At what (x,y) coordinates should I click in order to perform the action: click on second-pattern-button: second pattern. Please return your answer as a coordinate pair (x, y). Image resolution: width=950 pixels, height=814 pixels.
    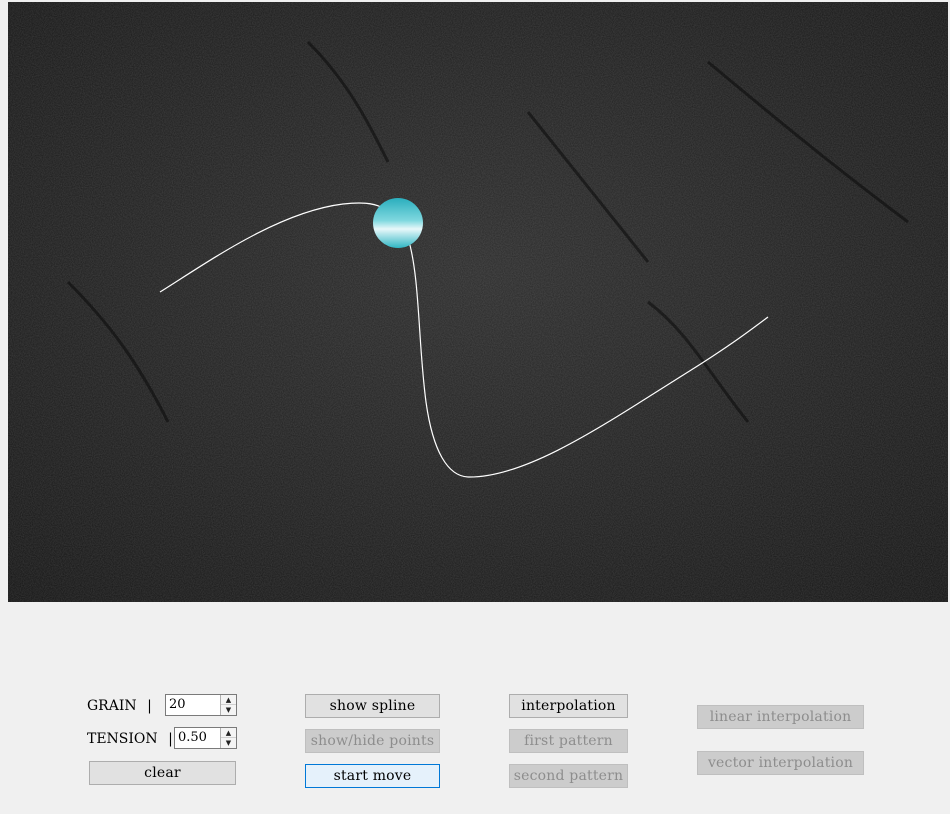
    Looking at the image, I should click on (568, 776).